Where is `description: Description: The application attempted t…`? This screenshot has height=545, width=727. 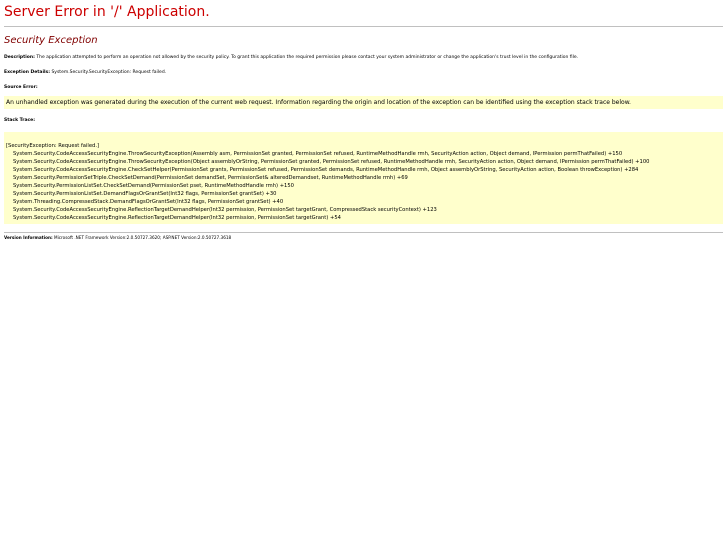 description: Description: The application attempted t… is located at coordinates (363, 58).